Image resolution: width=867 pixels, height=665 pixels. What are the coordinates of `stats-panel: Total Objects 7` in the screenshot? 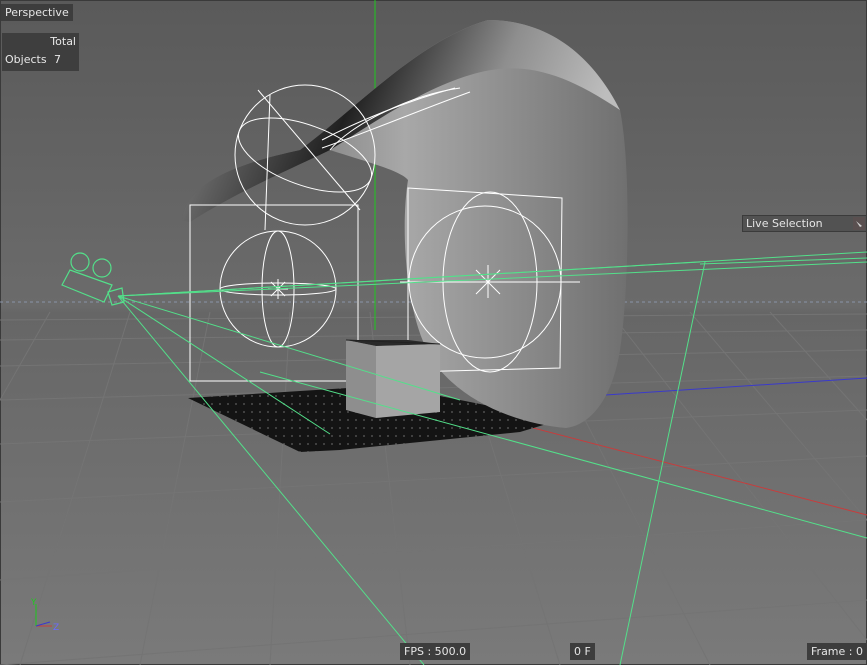 It's located at (40, 52).